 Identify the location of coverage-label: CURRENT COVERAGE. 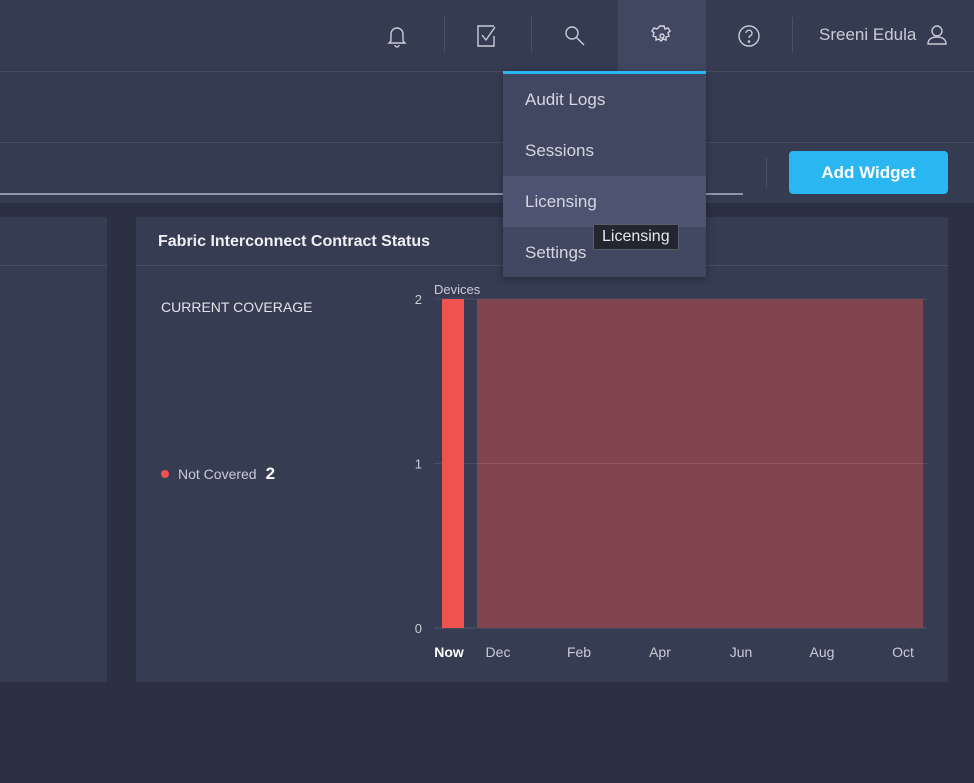
(237, 307).